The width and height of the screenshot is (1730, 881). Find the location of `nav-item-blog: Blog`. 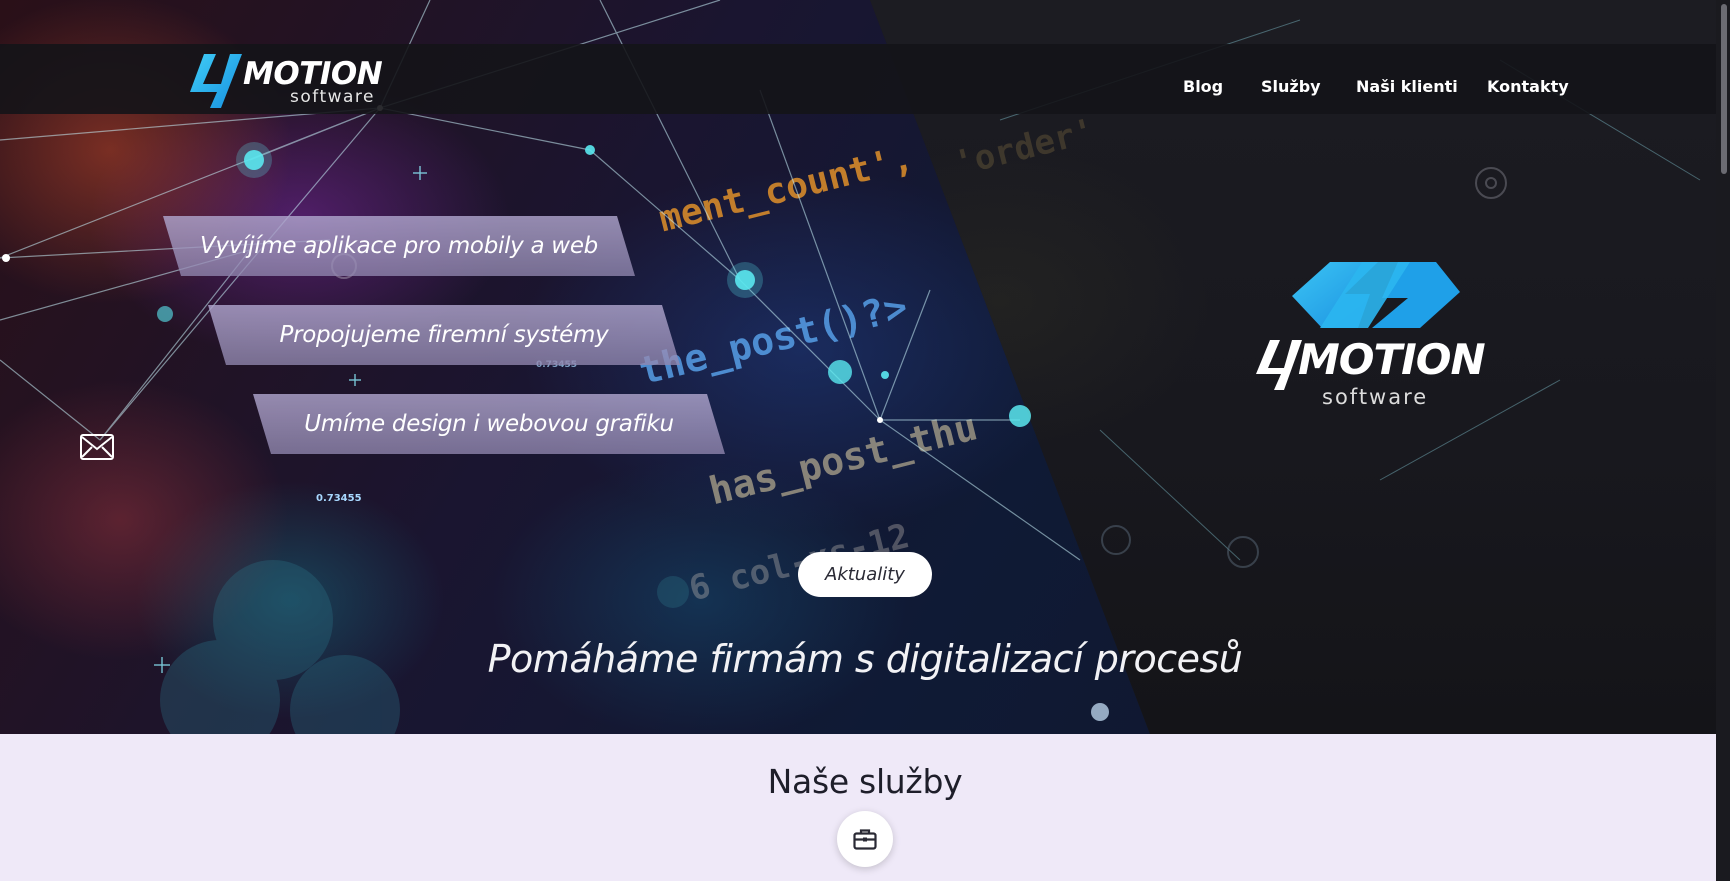

nav-item-blog: Blog is located at coordinates (1203, 87).